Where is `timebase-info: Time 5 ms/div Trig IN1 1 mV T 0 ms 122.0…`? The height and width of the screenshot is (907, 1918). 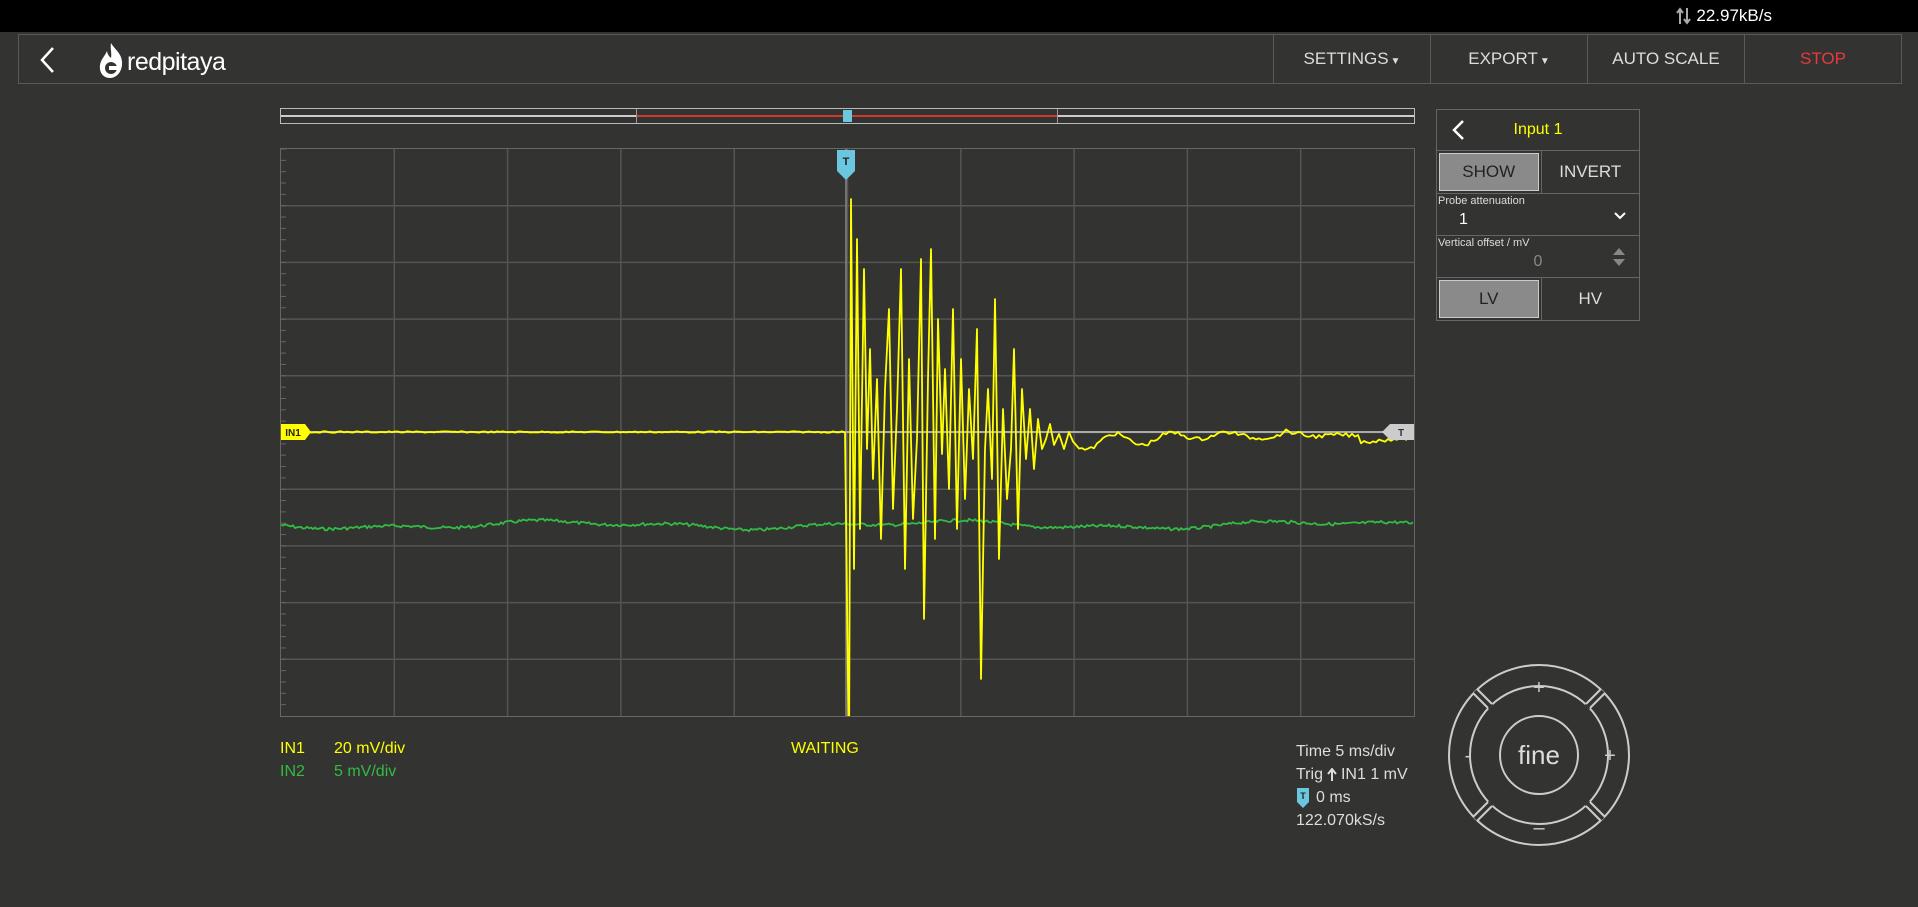
timebase-info: Time 5 ms/div Trig IN1 1 mV T 0 ms 122.0… is located at coordinates (1352, 786).